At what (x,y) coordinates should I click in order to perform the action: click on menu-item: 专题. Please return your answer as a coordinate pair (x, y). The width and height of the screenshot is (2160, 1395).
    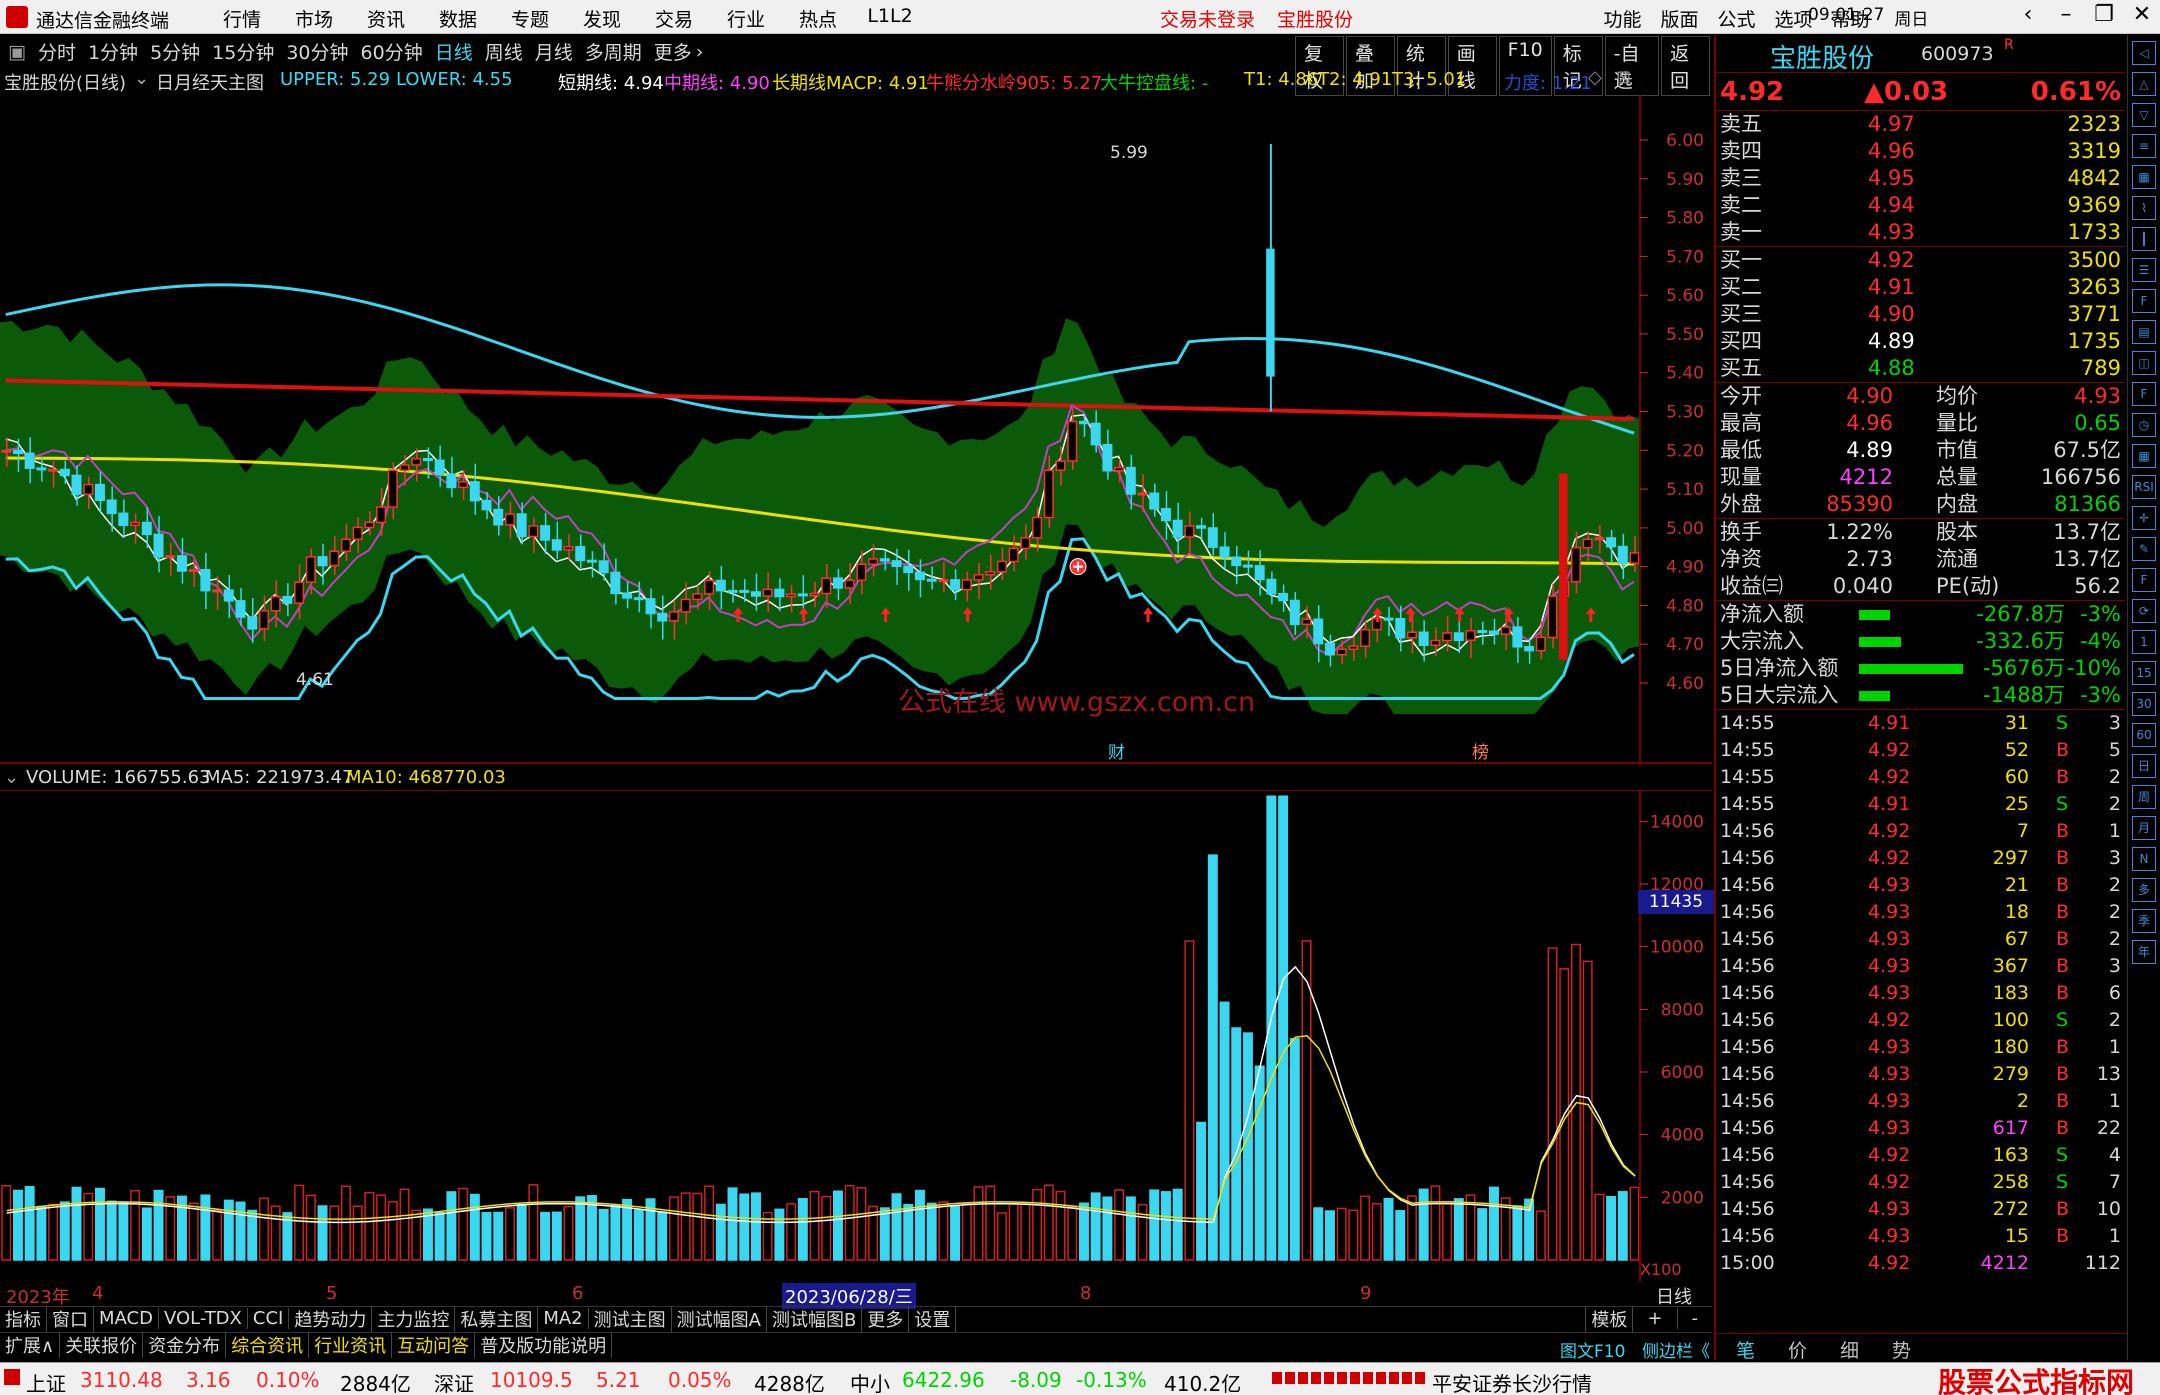
    Looking at the image, I should click on (530, 18).